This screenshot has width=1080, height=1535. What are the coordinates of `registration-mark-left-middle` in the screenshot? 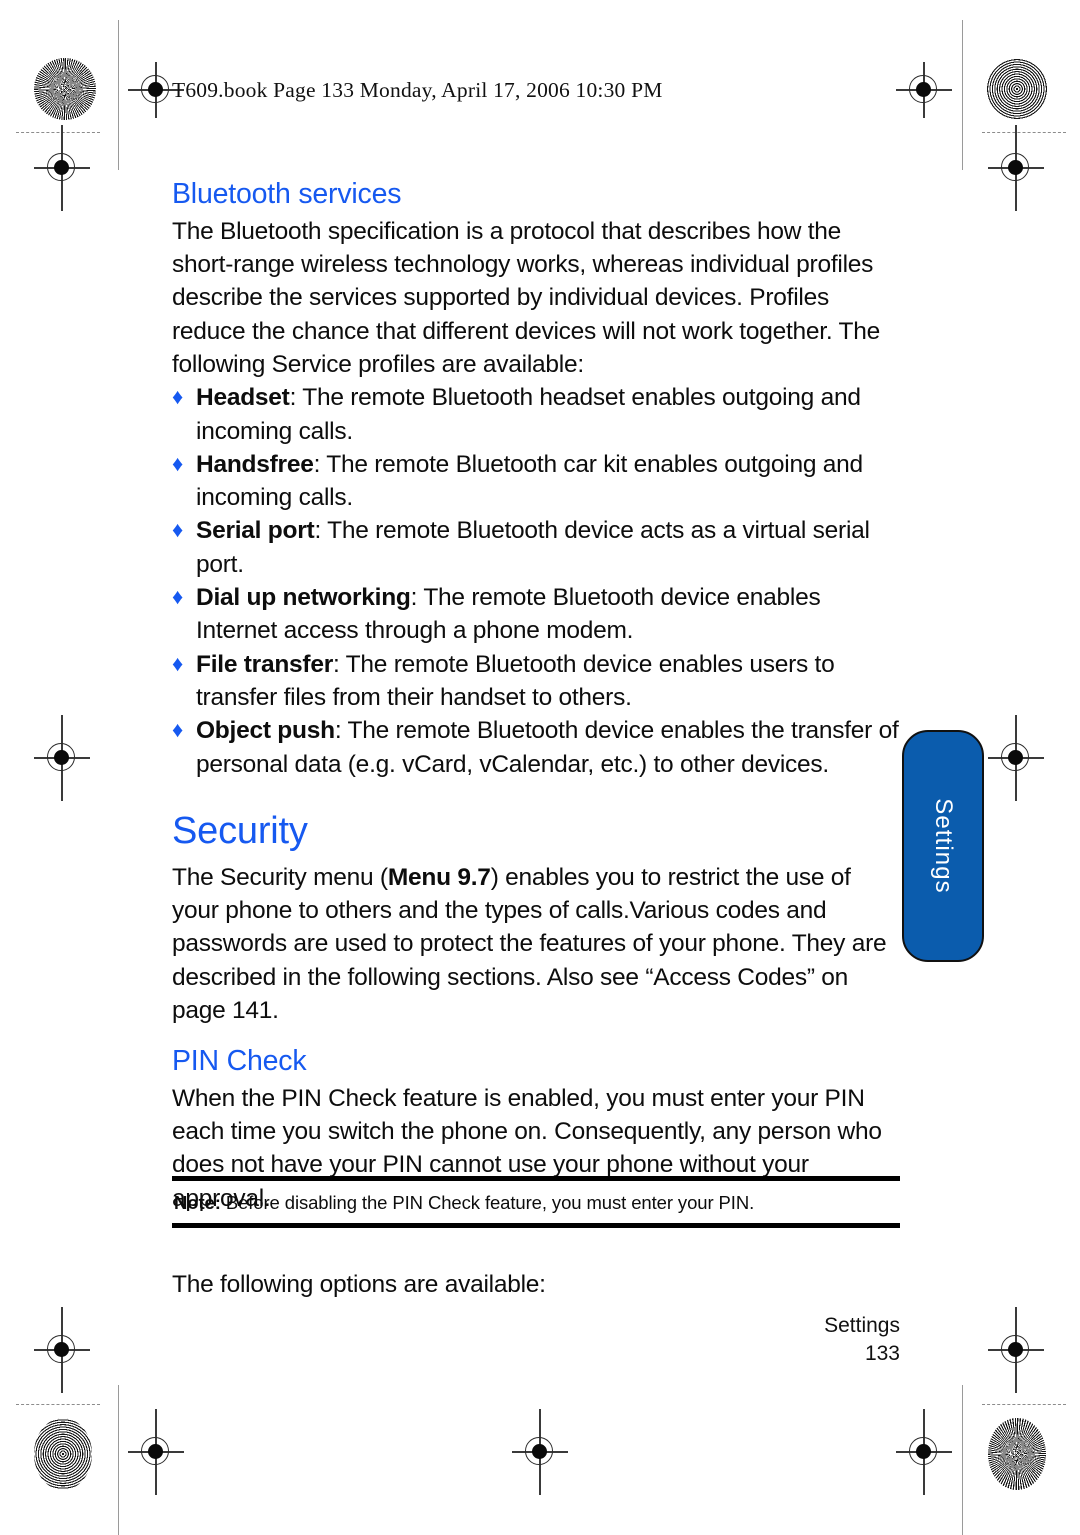 It's located at (62, 758).